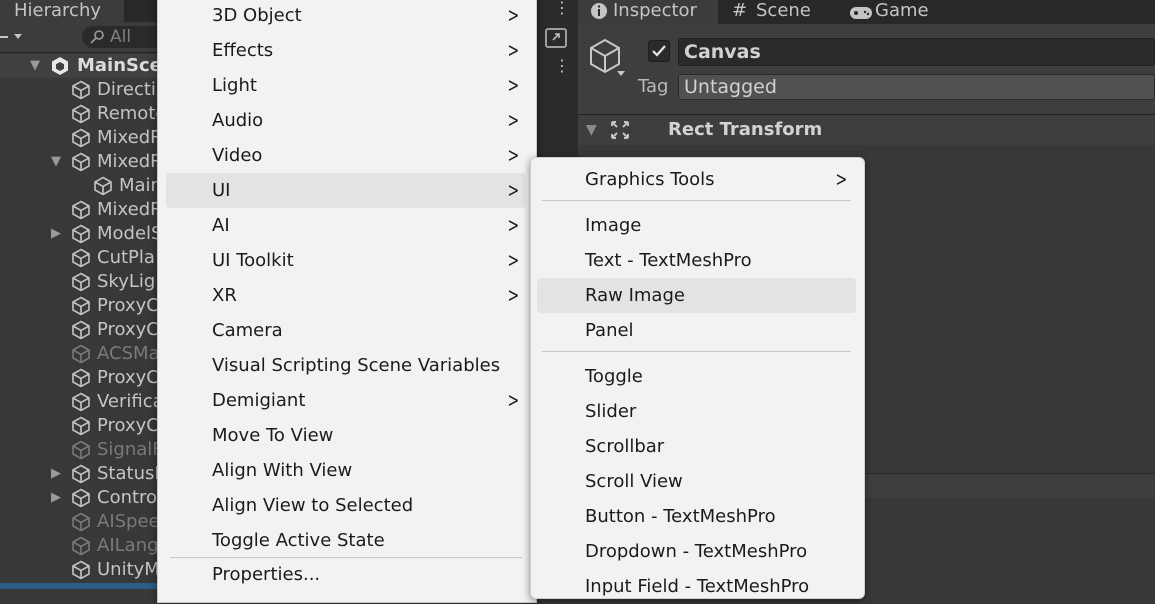 The image size is (1155, 604). I want to click on submenu-item-label: Scrollbar, so click(625, 446).